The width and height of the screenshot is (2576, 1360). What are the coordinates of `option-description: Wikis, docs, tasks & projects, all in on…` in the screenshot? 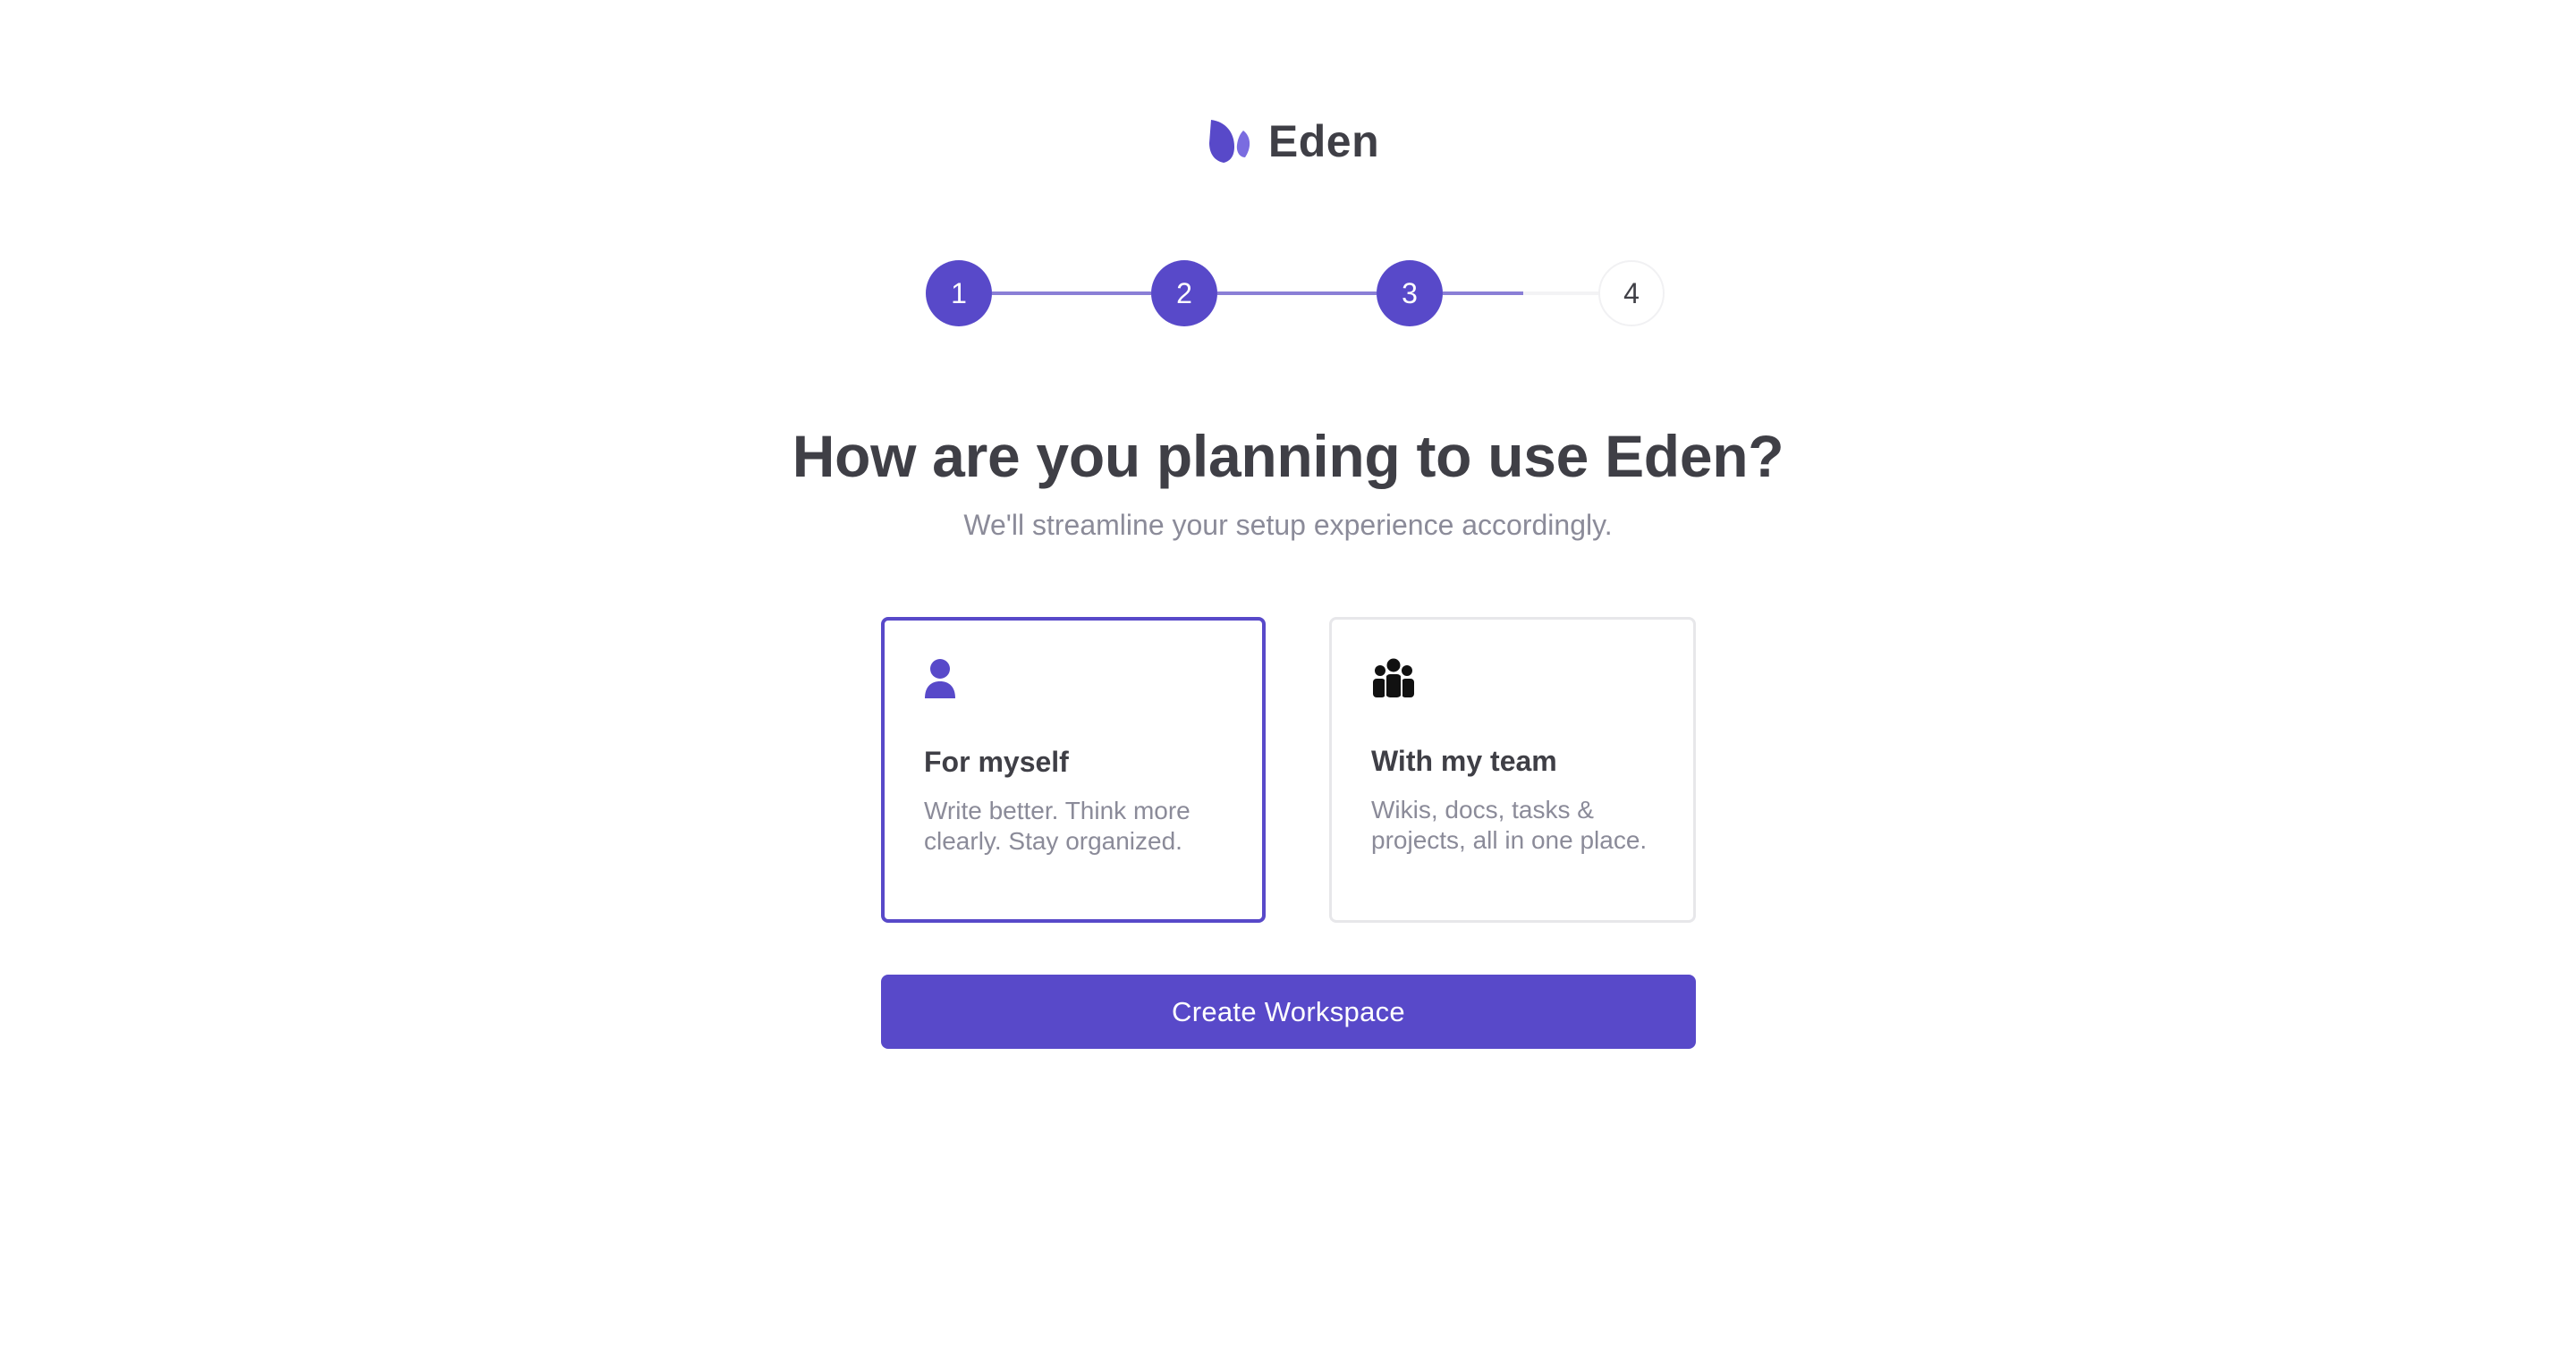 It's located at (1509, 825).